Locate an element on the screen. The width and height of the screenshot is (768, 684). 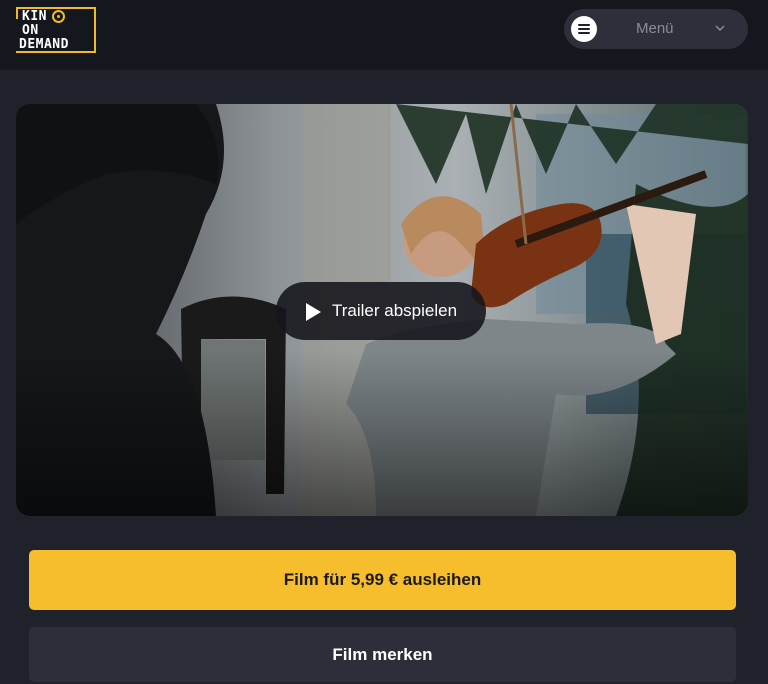
logo-line-3: DEMAND is located at coordinates (44, 44).